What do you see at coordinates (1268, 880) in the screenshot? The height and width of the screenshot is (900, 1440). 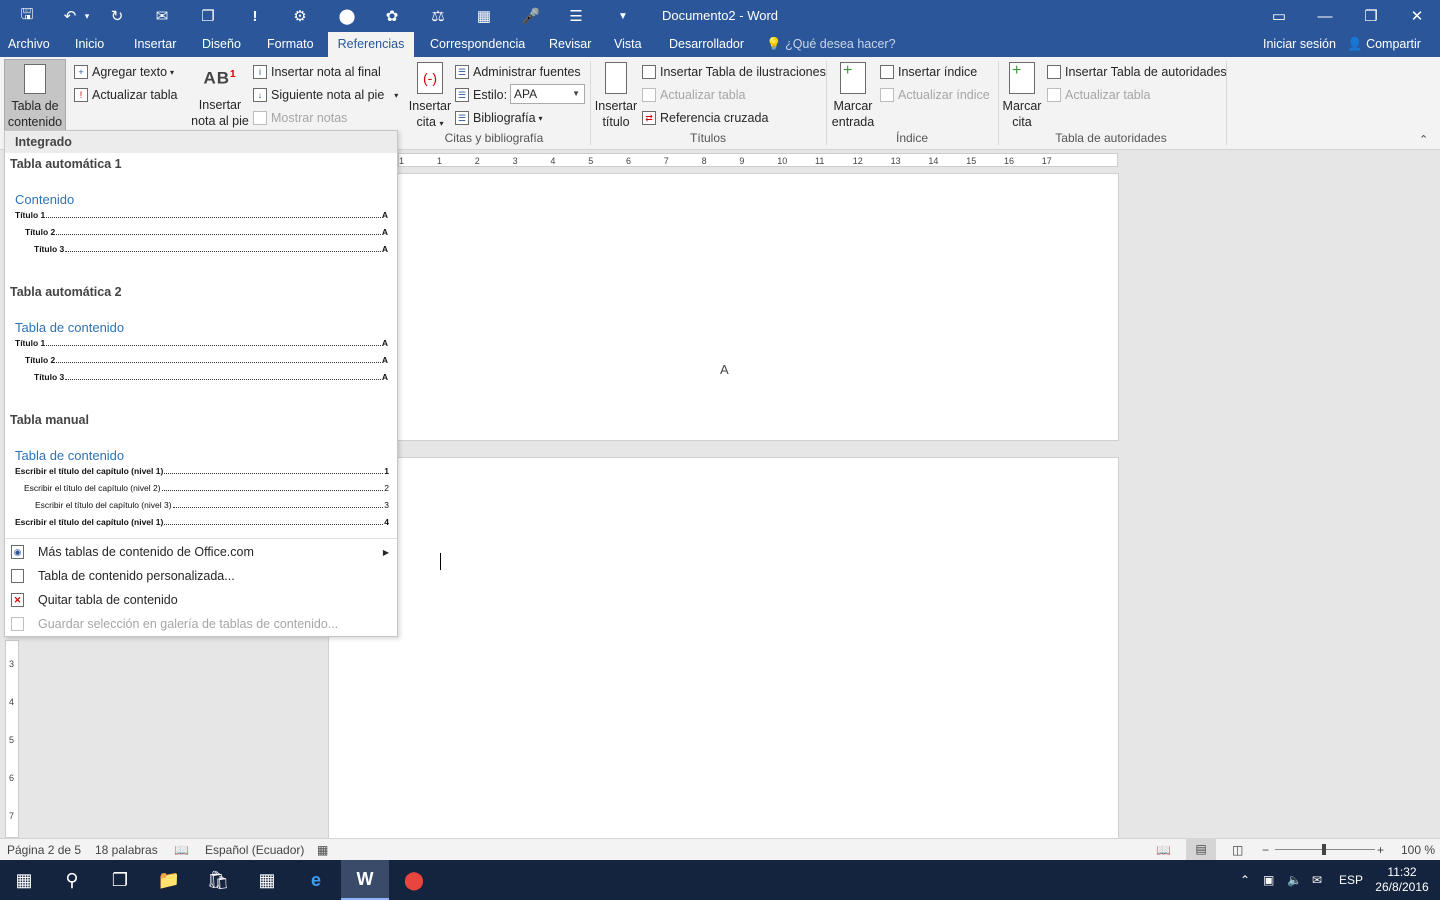 I see `network-tray-icon: ▣` at bounding box center [1268, 880].